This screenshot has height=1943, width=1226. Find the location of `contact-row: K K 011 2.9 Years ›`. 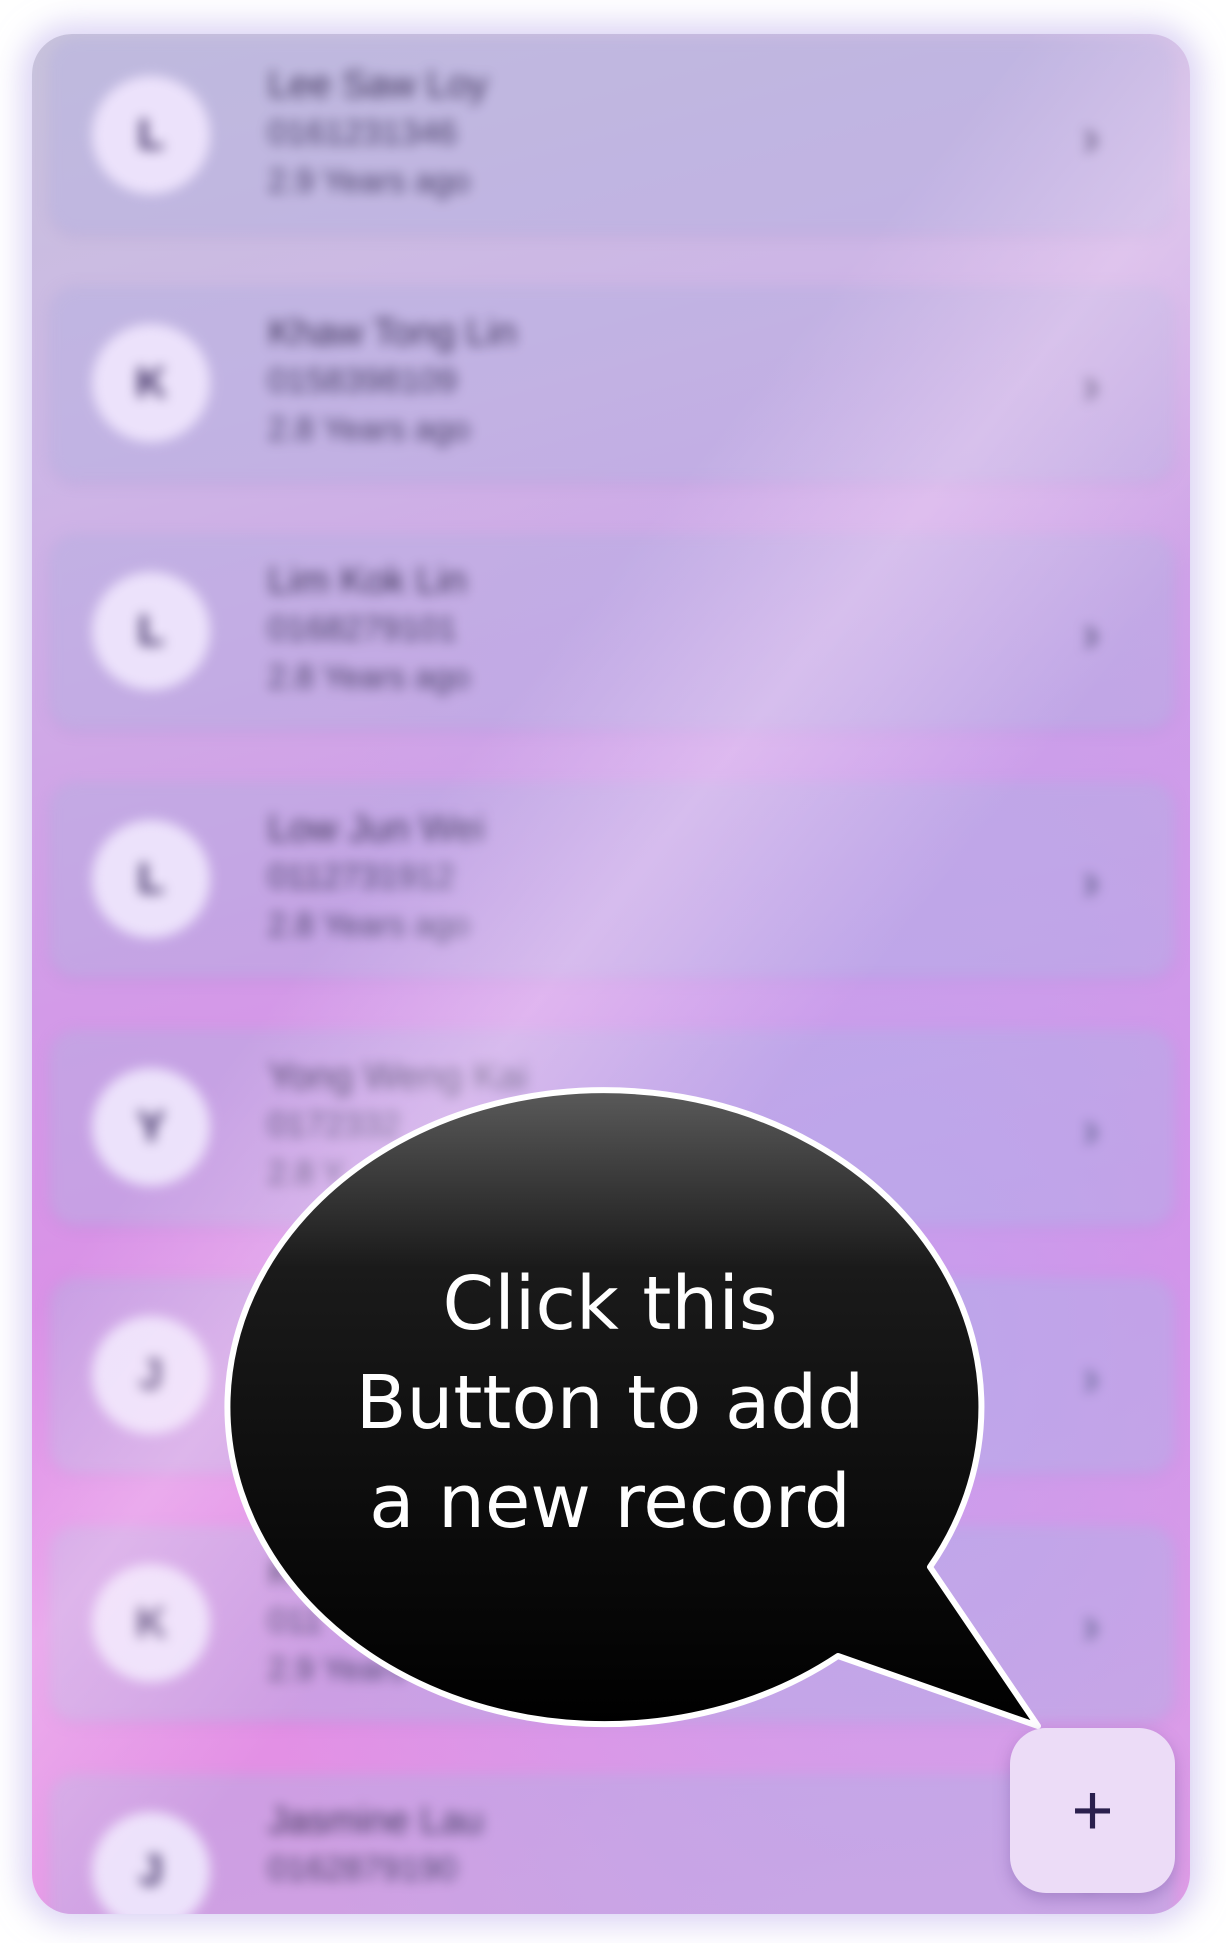

contact-row: K K 011 2.9 Years › is located at coordinates (612, 1623).